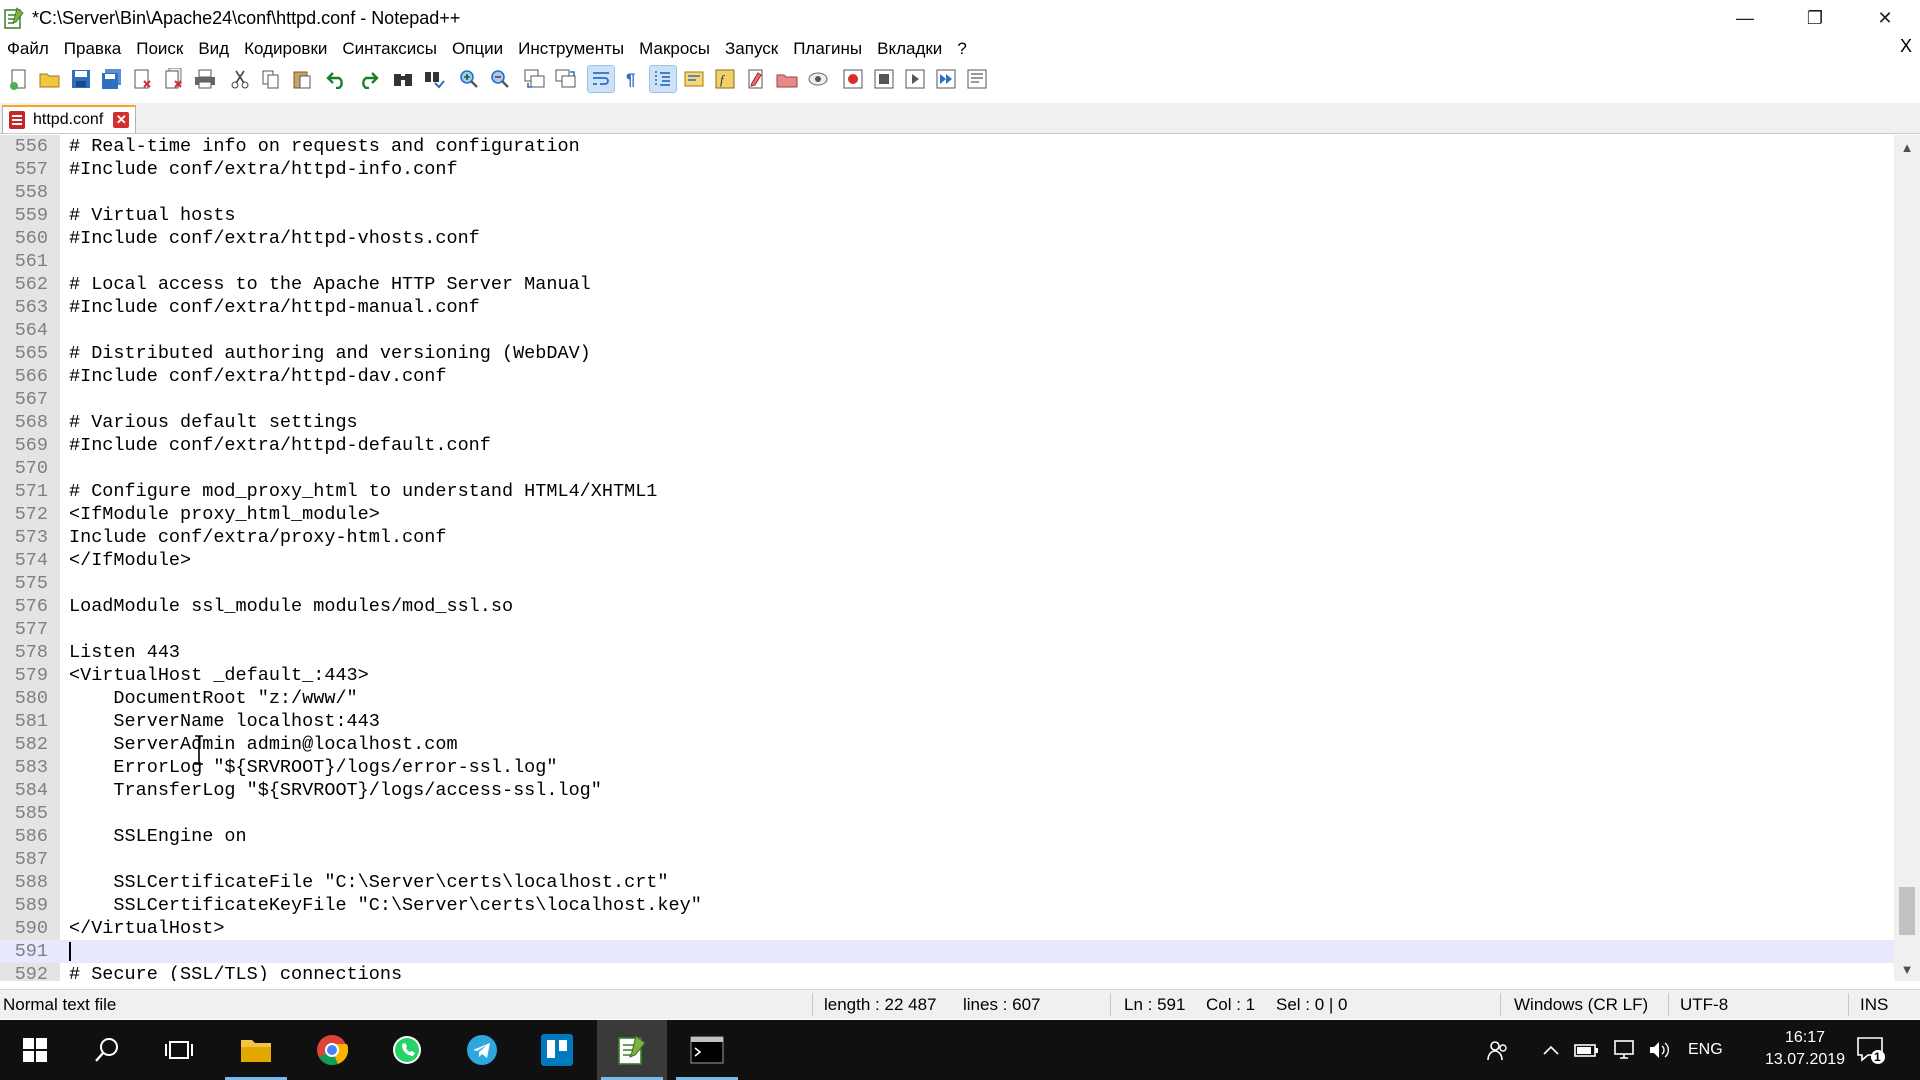 The image size is (1920, 1080). What do you see at coordinates (947, 399) in the screenshot?
I see `code-line: 567` at bounding box center [947, 399].